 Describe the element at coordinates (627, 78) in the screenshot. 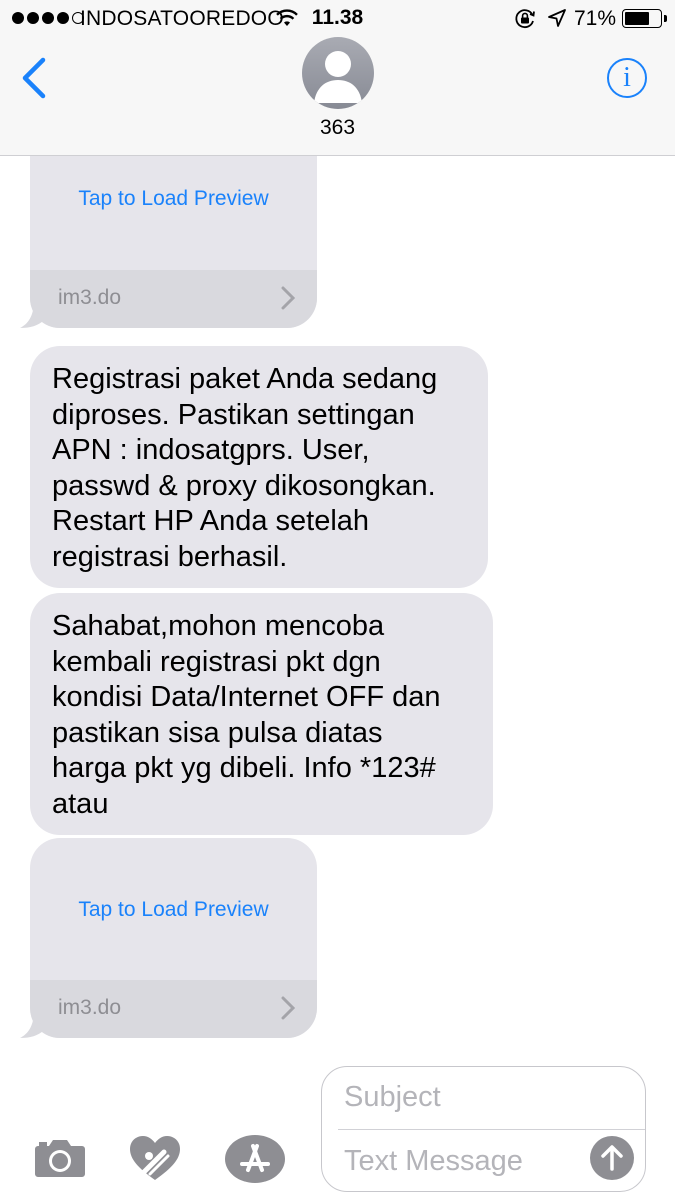

I see `info-button: i` at that location.